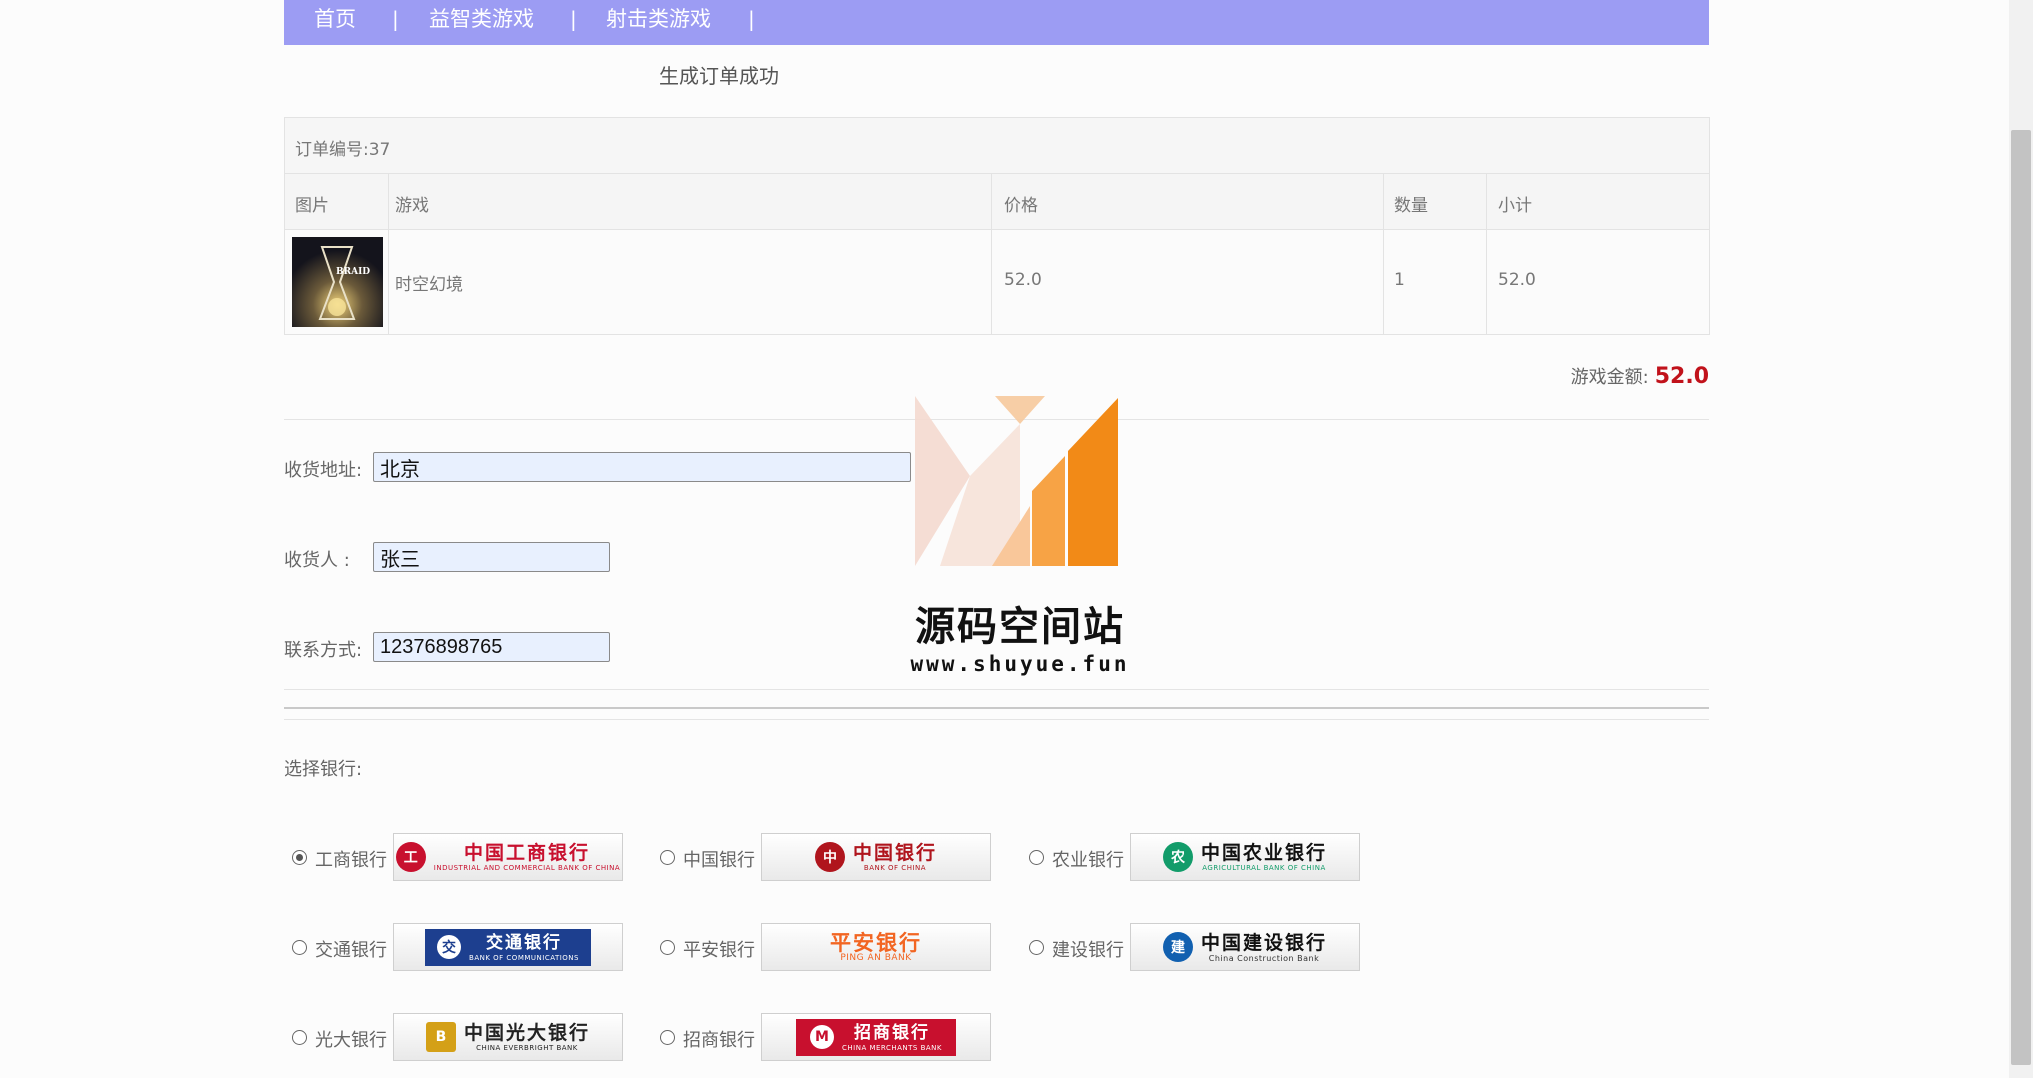 The image size is (2033, 1078). I want to click on column-header-game: 游戏, so click(412, 206).